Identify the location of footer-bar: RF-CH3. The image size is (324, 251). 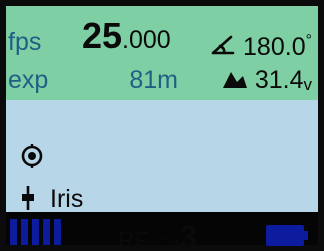
(162, 231).